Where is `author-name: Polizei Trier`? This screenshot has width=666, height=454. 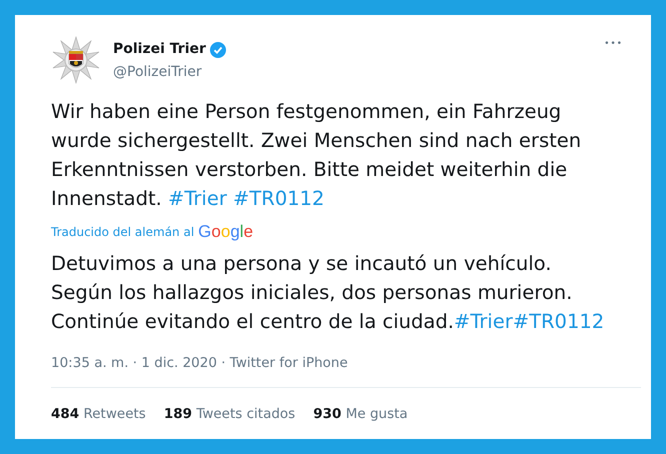 author-name: Polizei Trier is located at coordinates (159, 49).